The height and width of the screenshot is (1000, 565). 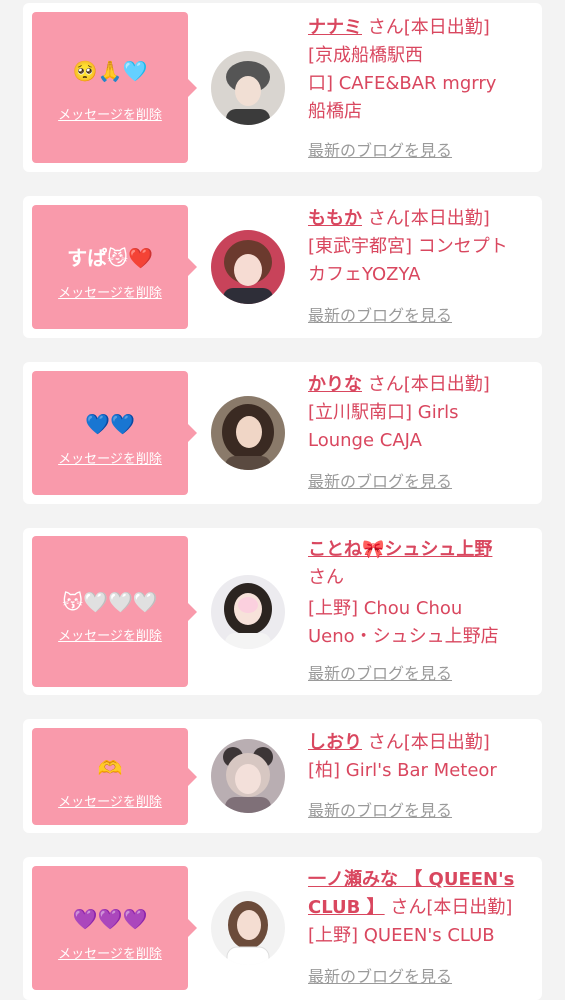 I want to click on shop-name: 船橋店, so click(x=335, y=111).